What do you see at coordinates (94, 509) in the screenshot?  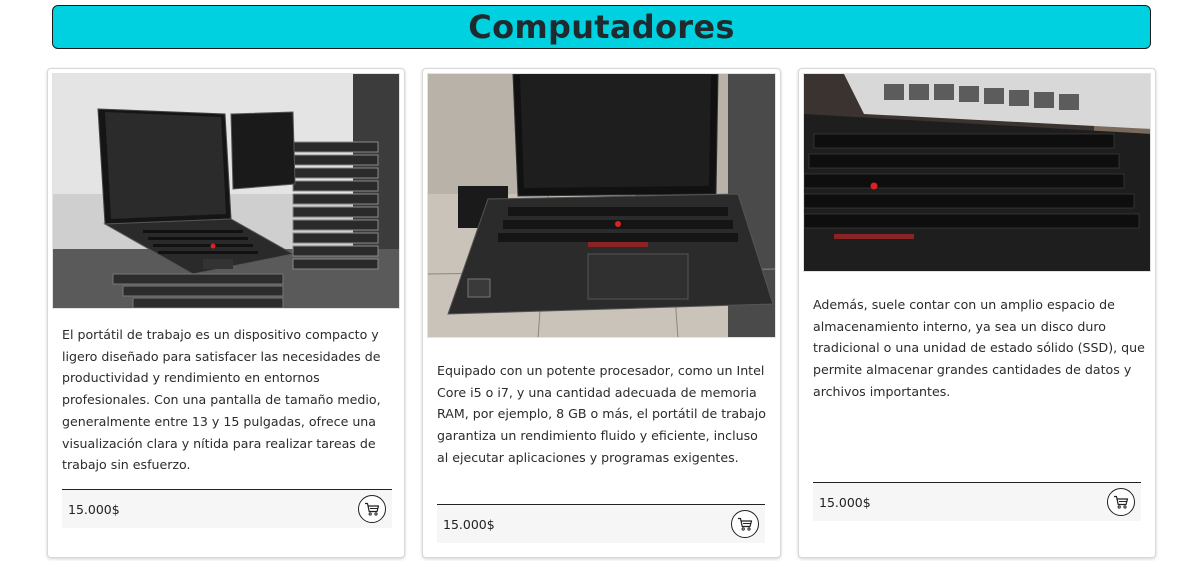 I see `product-price-1: 15.000$` at bounding box center [94, 509].